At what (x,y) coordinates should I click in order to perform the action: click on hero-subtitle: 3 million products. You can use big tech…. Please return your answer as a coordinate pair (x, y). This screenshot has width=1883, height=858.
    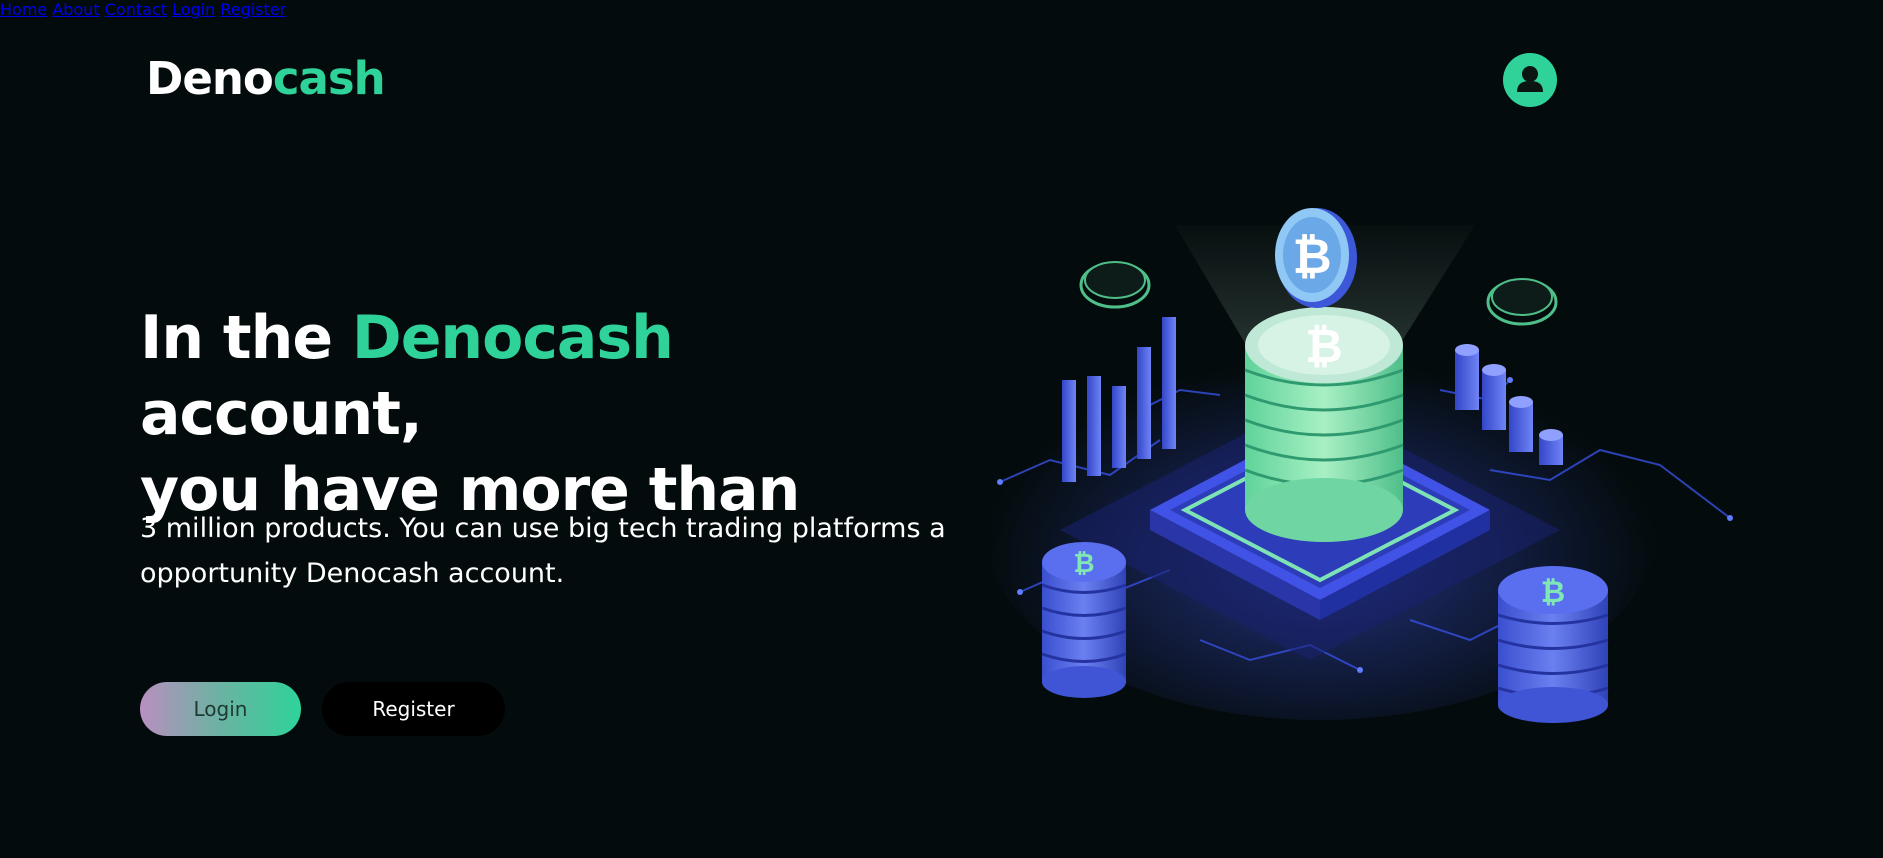
    Looking at the image, I should click on (550, 551).